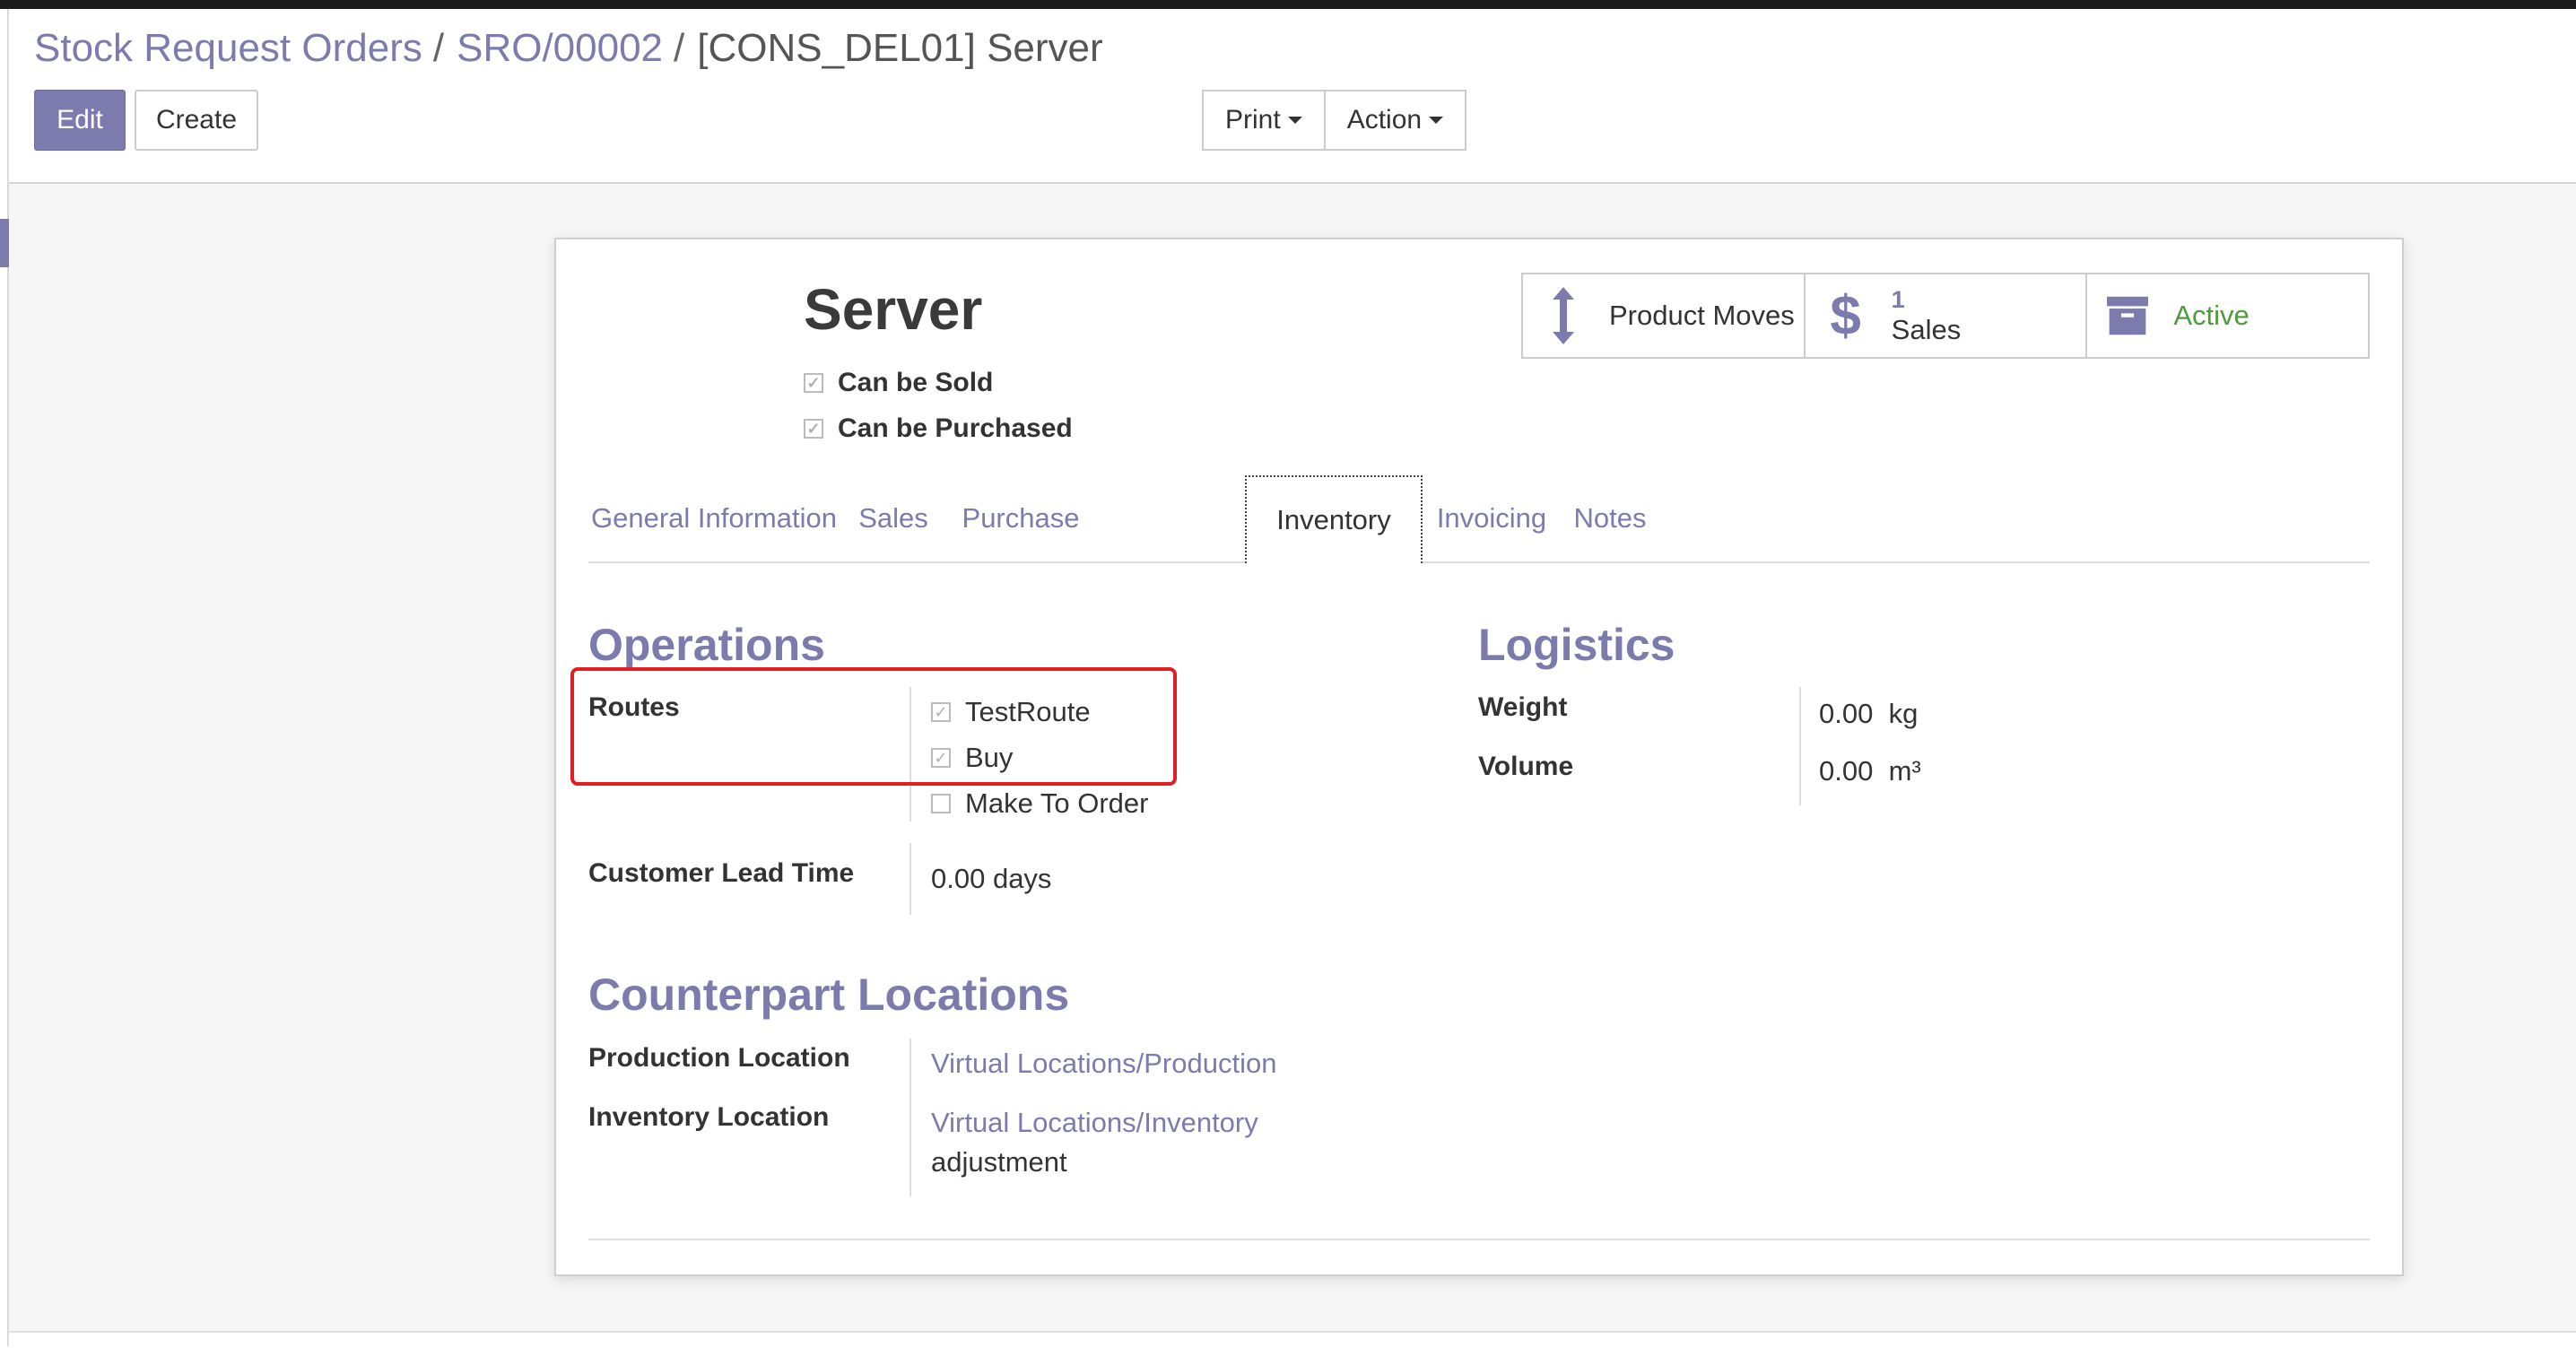 The height and width of the screenshot is (1348, 2576). Describe the element at coordinates (714, 518) in the screenshot. I see `tab-general-information: General Information` at that location.